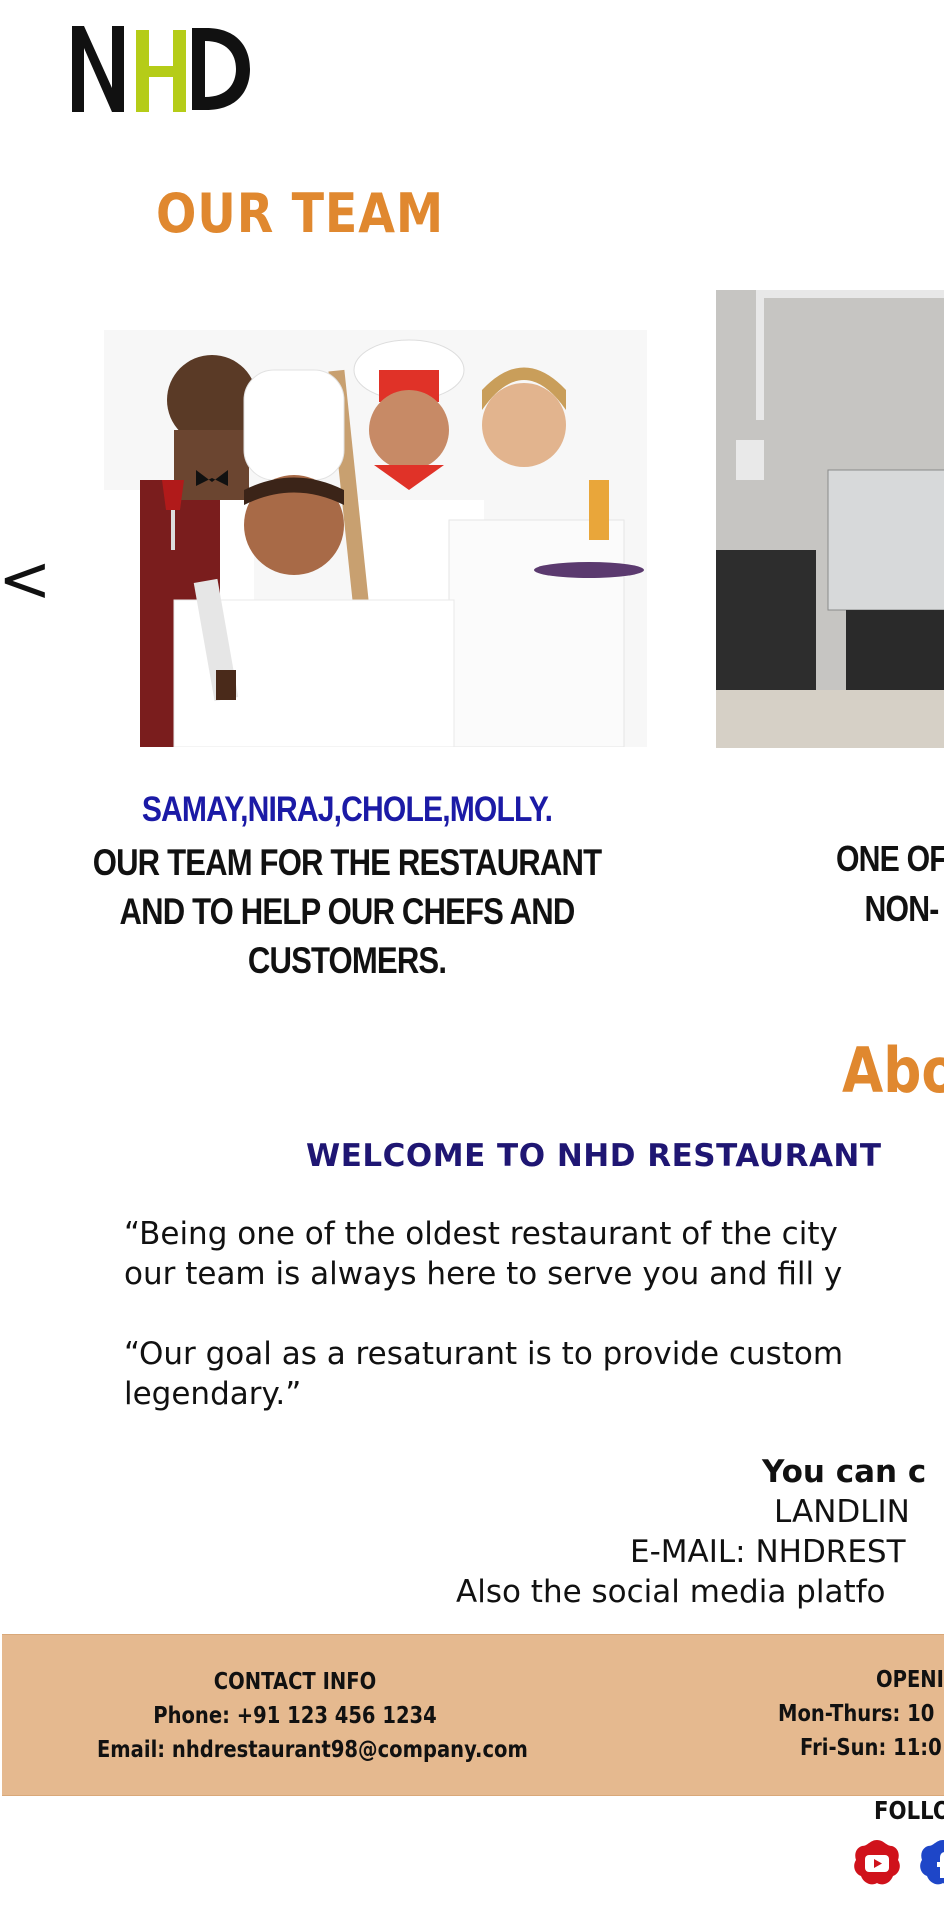  Describe the element at coordinates (844, 1472) in the screenshot. I see `contact-heading: You can c` at that location.